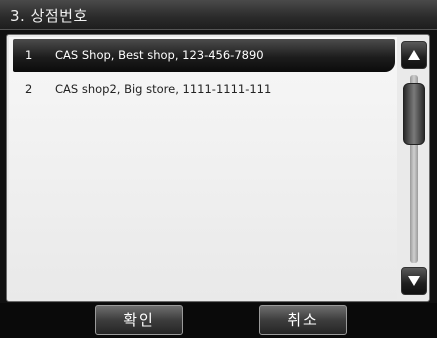 The width and height of the screenshot is (437, 338). Describe the element at coordinates (49, 16) in the screenshot. I see `dialog-title: 3. 상점번호` at that location.